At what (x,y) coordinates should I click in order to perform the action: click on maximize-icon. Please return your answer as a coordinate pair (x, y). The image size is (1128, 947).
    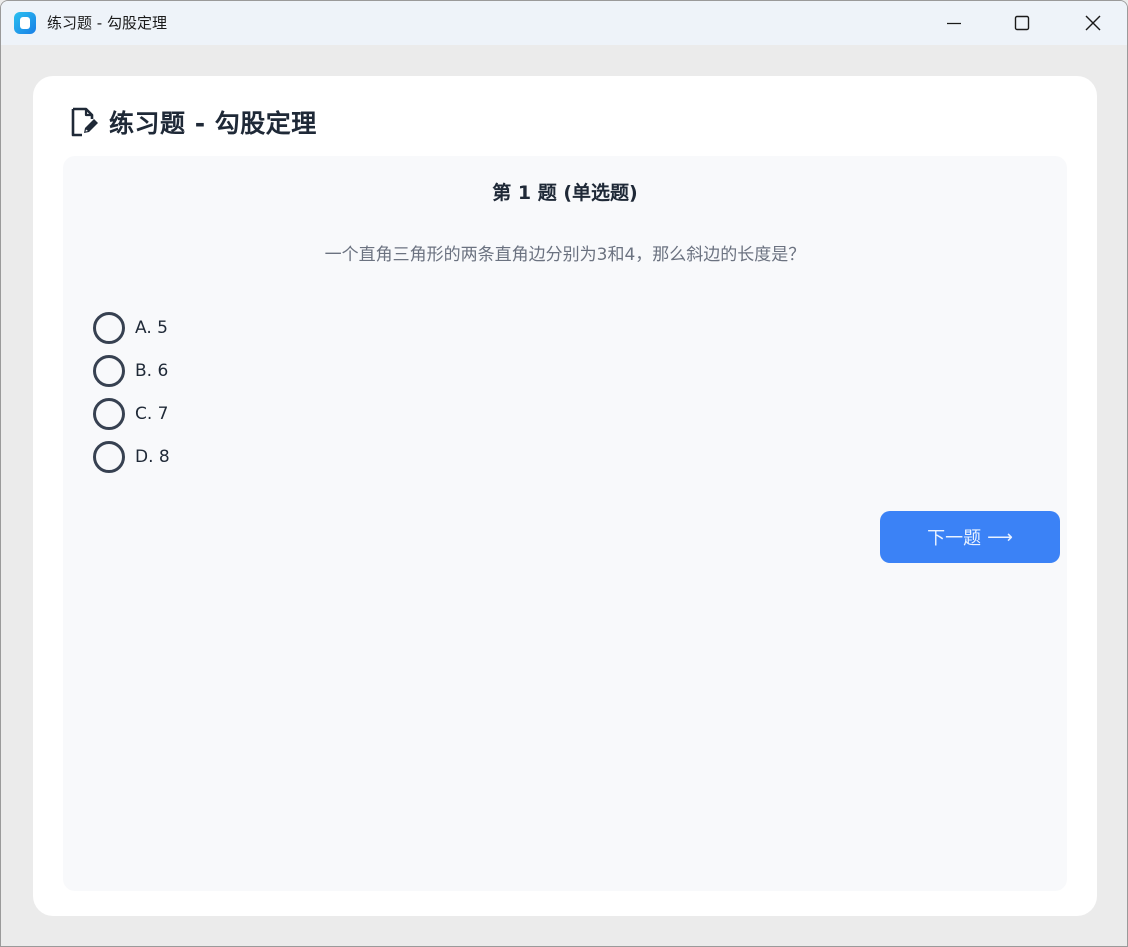
    Looking at the image, I should click on (1022, 23).